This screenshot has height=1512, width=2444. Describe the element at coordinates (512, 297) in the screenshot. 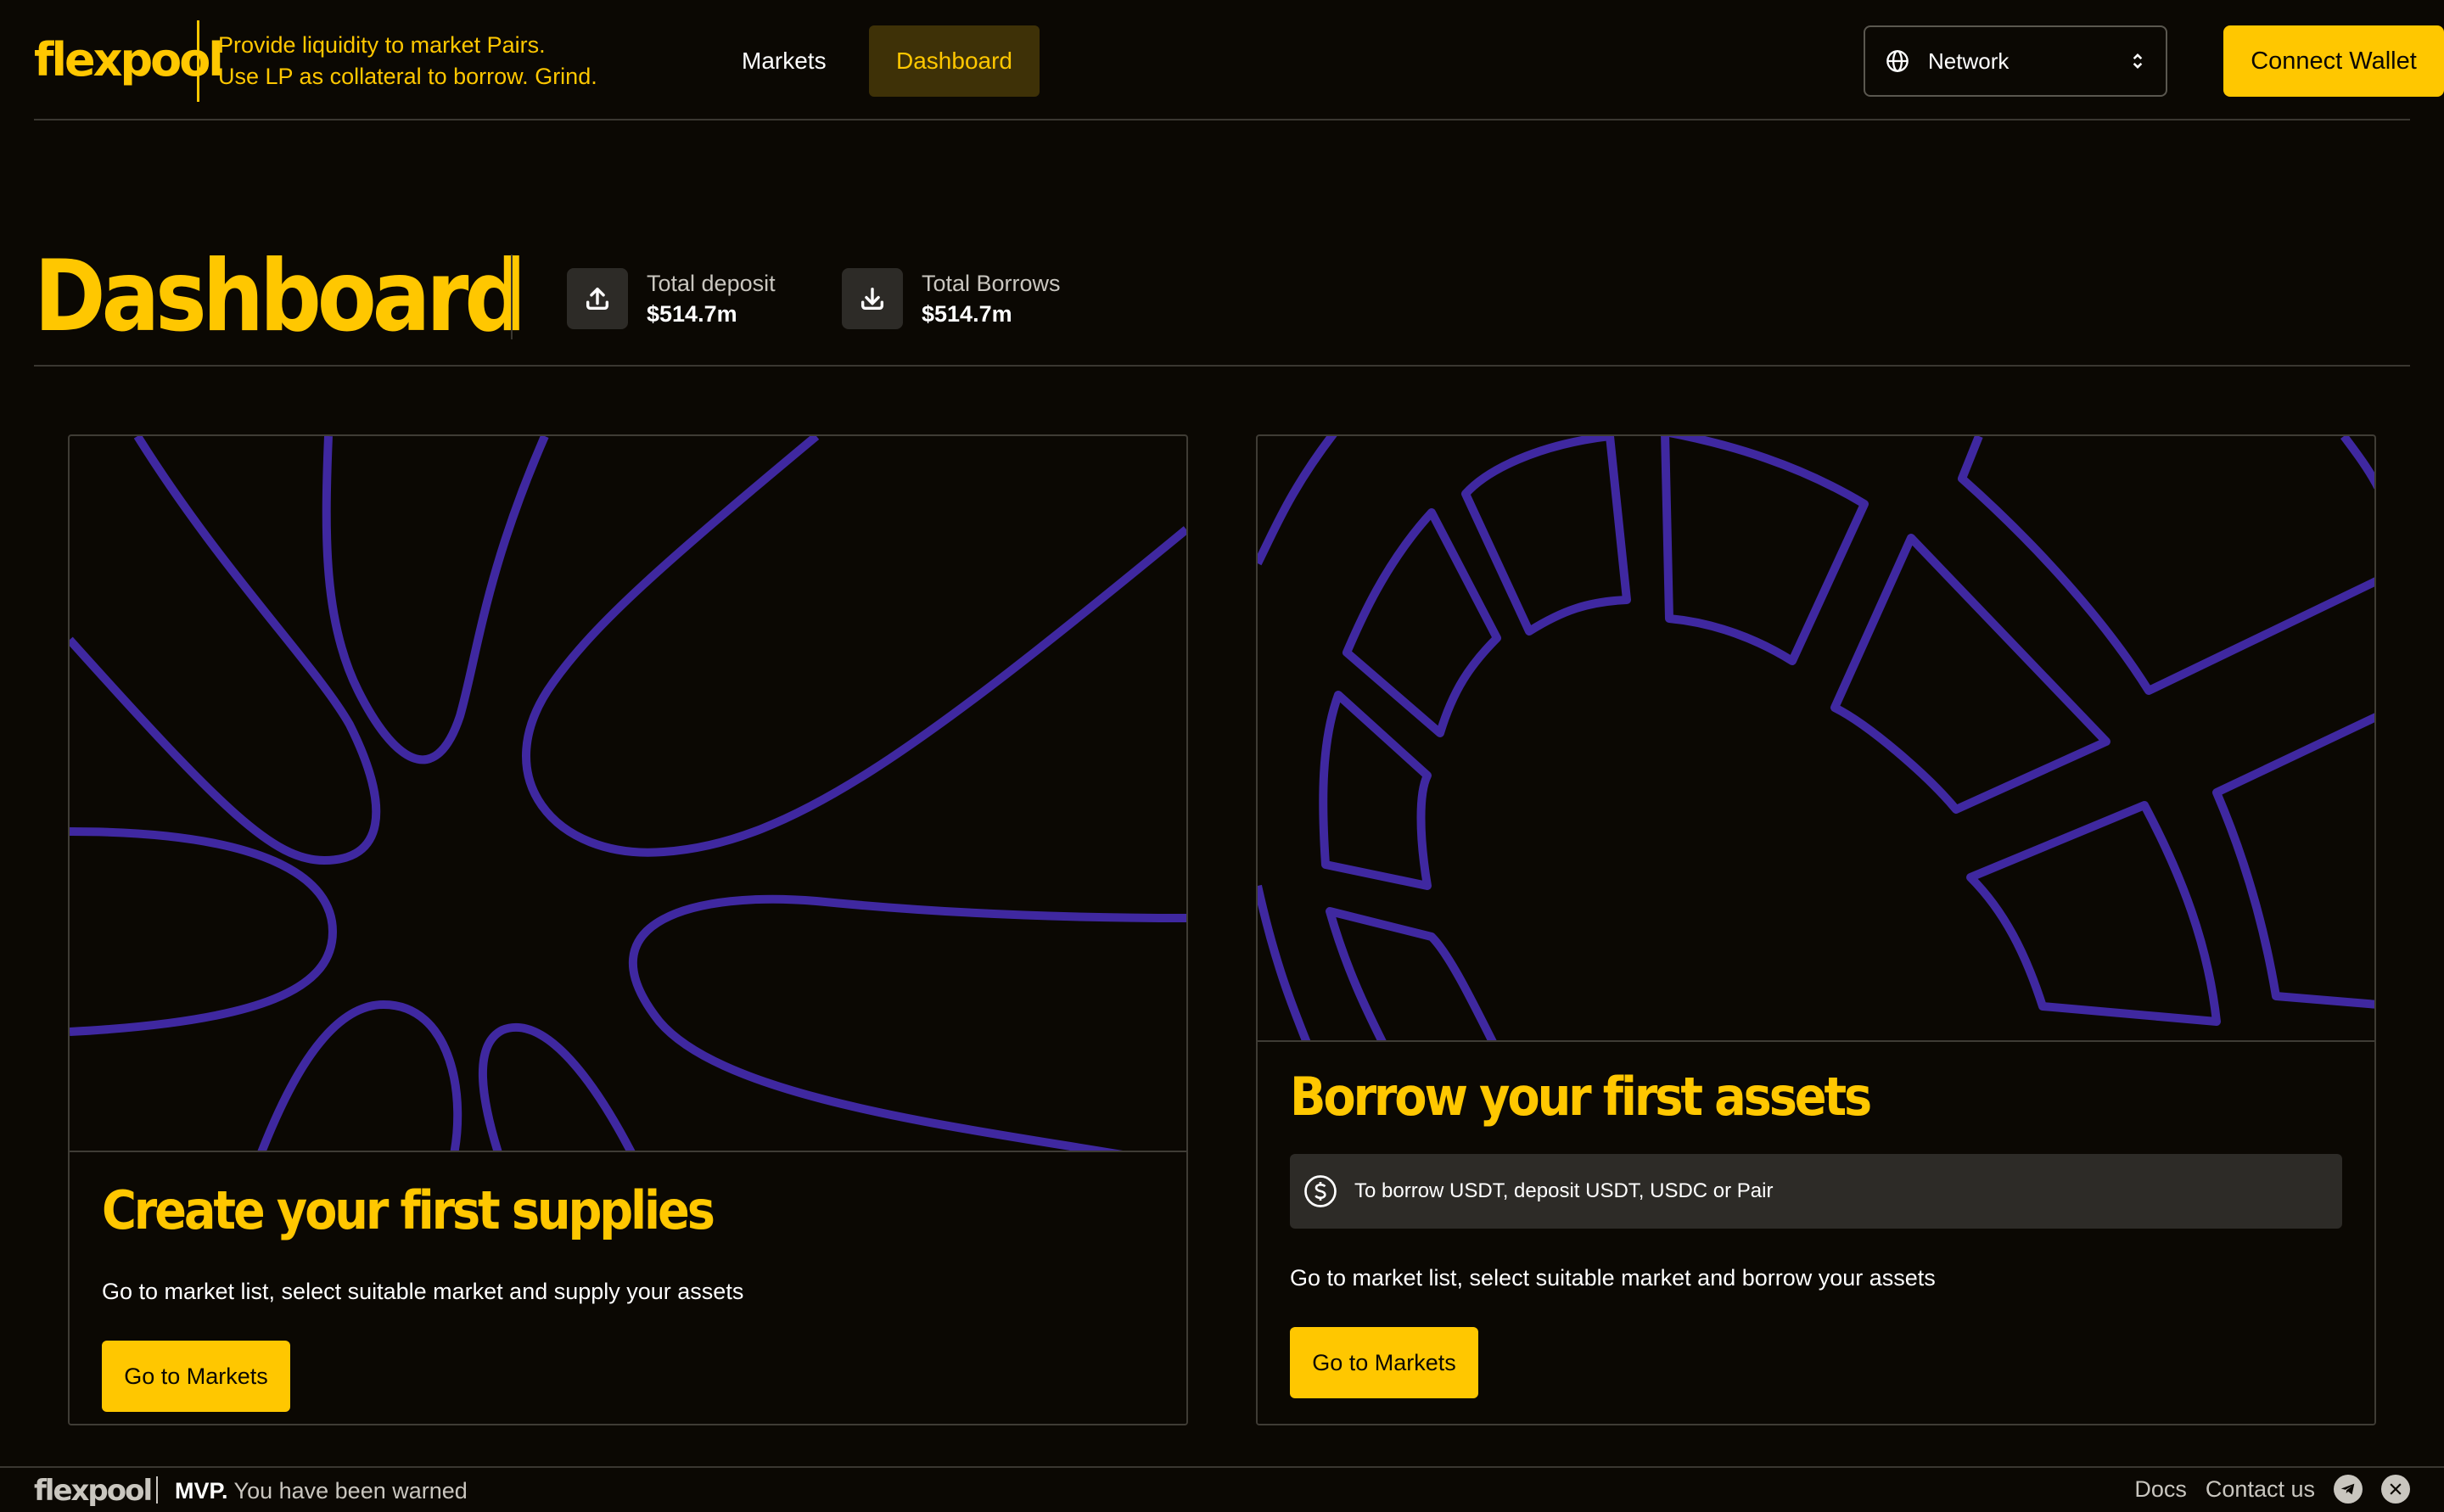

I see `divider` at that location.